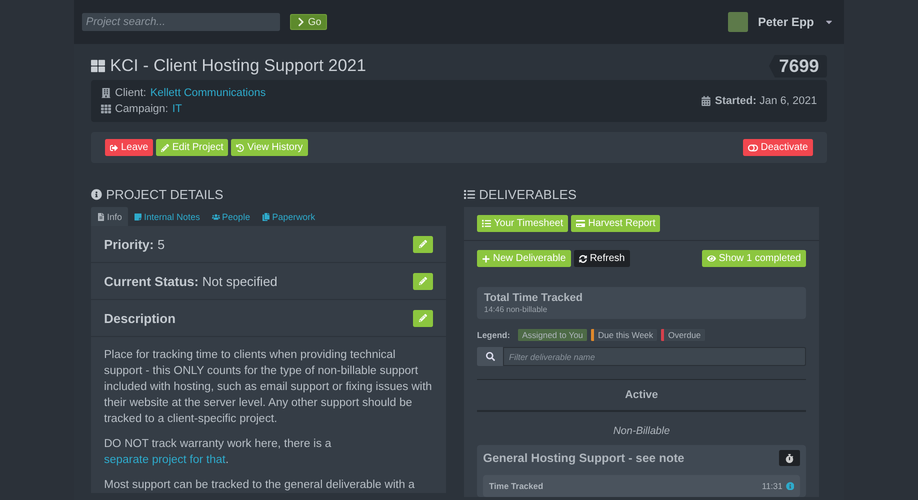  Describe the element at coordinates (615, 223) in the screenshot. I see `toolbar-button: Harvest Report` at that location.